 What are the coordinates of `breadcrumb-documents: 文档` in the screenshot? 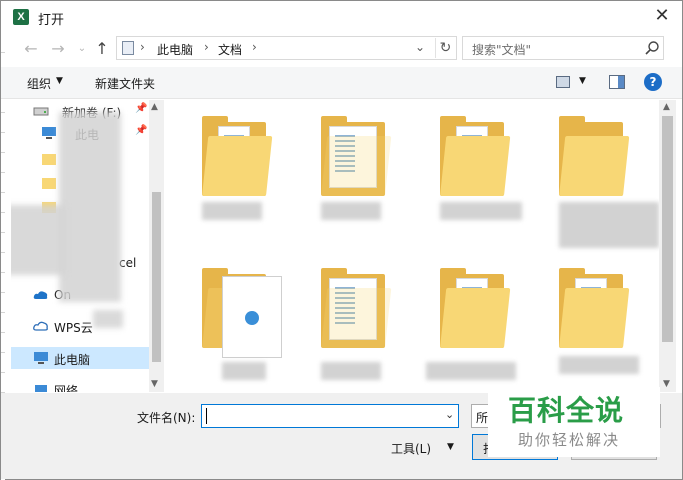 It's located at (230, 49).